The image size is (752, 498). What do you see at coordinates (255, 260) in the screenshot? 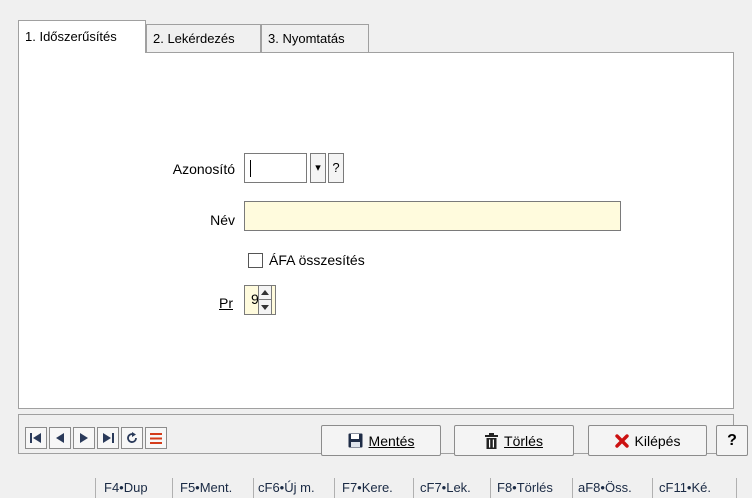
I see `afa-checkbox` at bounding box center [255, 260].